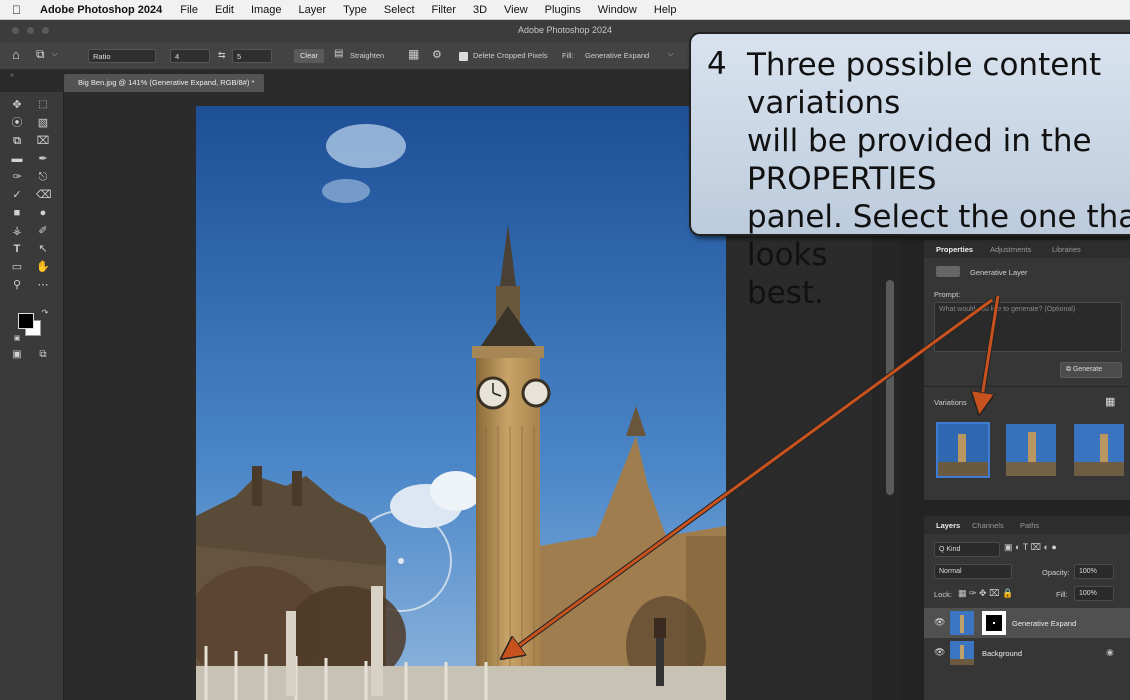 This screenshot has height=700, width=1130. Describe the element at coordinates (43, 105) in the screenshot. I see `marquee-tool-icon: ⬚` at that location.